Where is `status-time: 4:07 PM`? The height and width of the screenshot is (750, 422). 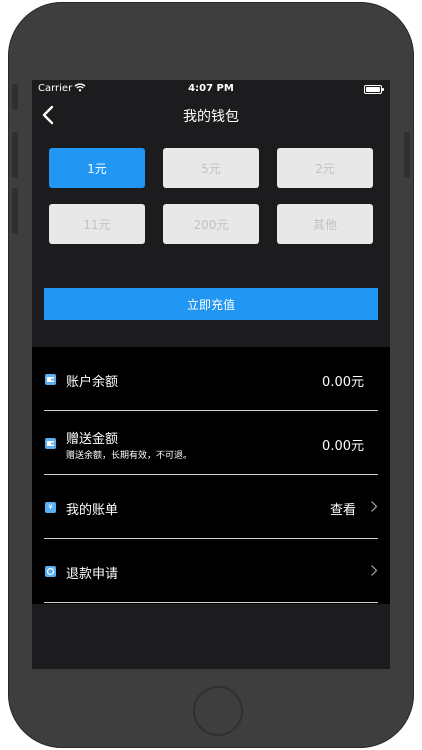
status-time: 4:07 PM is located at coordinates (211, 88).